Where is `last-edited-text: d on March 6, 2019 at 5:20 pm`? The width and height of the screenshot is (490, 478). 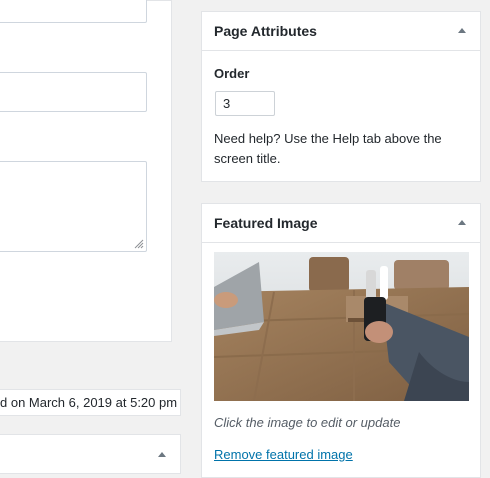
last-edited-text: d on March 6, 2019 at 5:20 pm is located at coordinates (89, 402).